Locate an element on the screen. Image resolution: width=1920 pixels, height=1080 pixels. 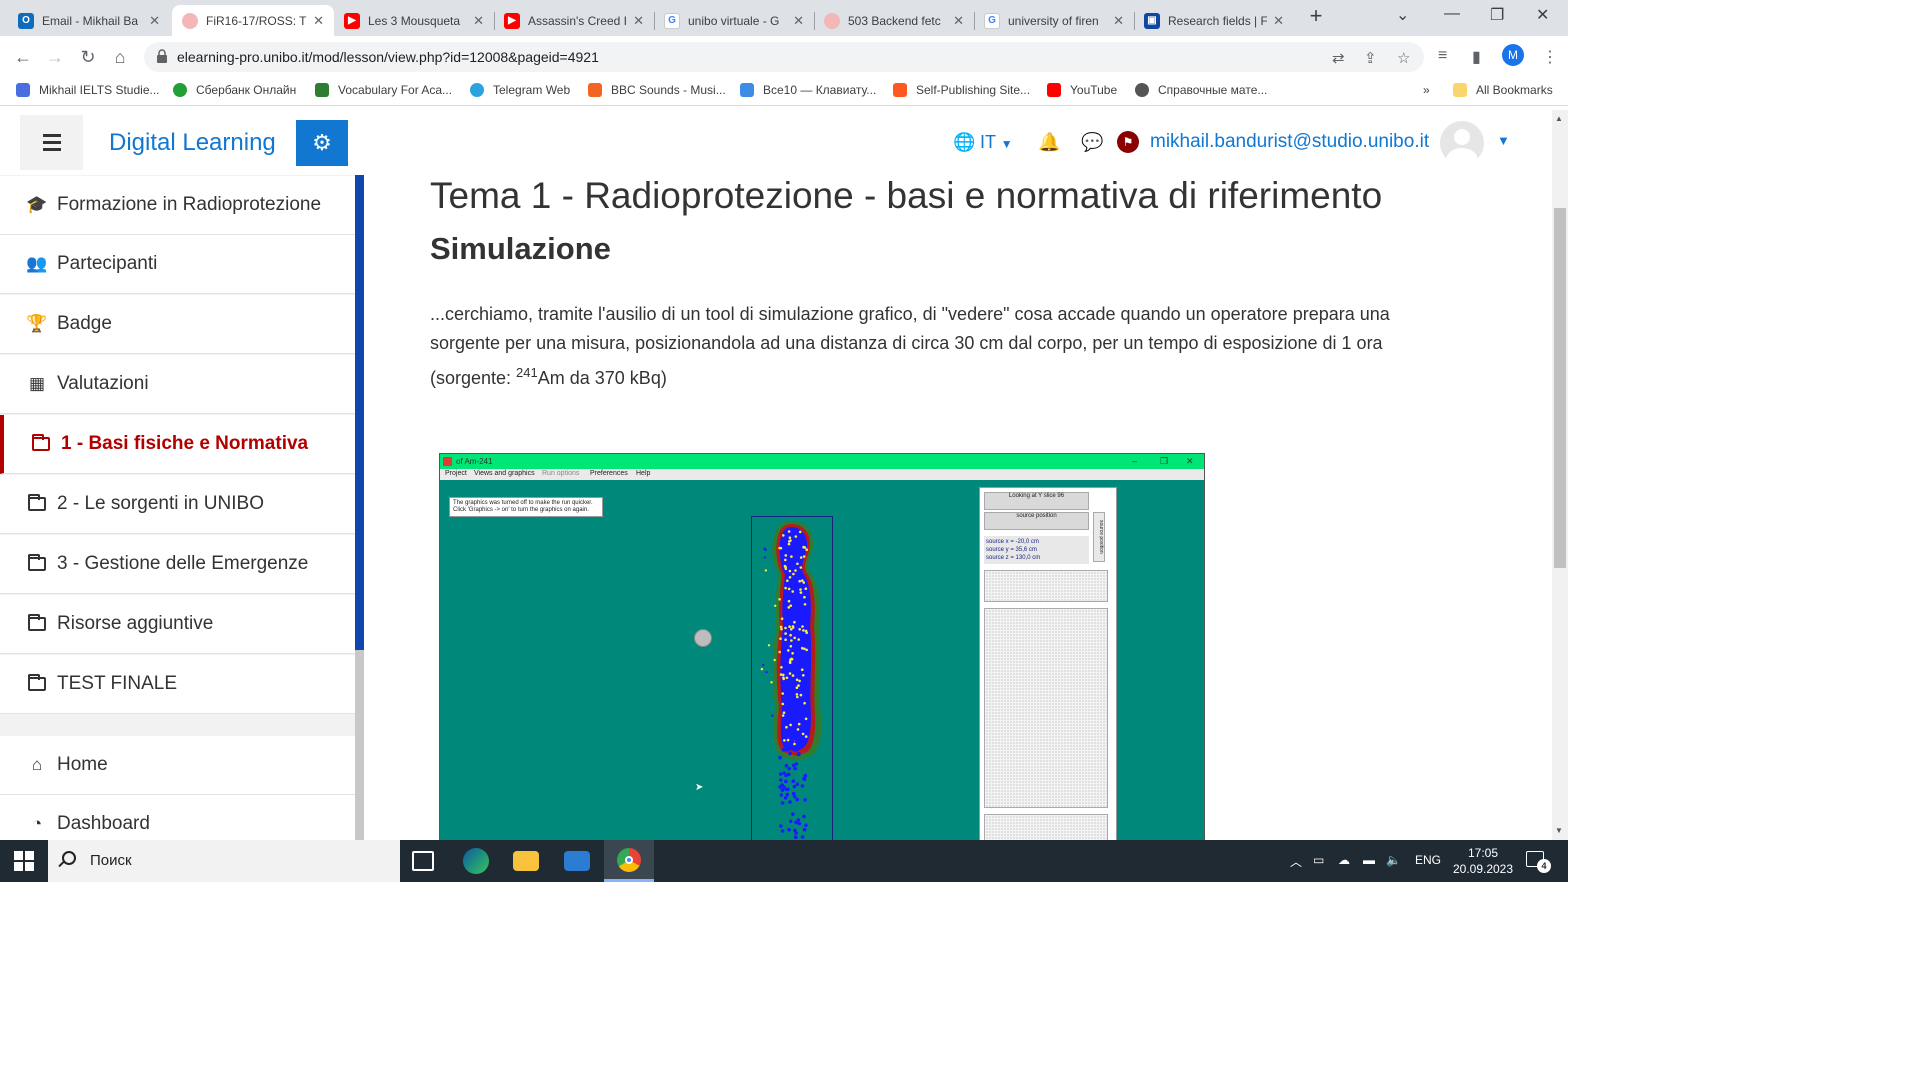
sidebar-item-section-2: 2 - Le sorgenti in UNIBO is located at coordinates (177, 504).